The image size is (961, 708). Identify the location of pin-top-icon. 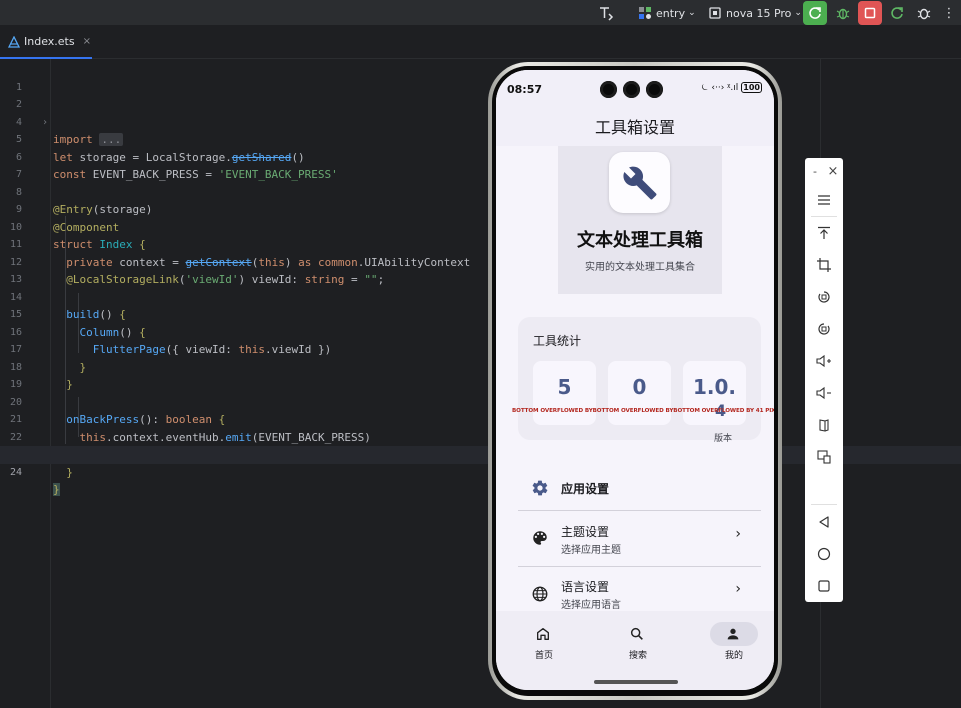
(824, 232).